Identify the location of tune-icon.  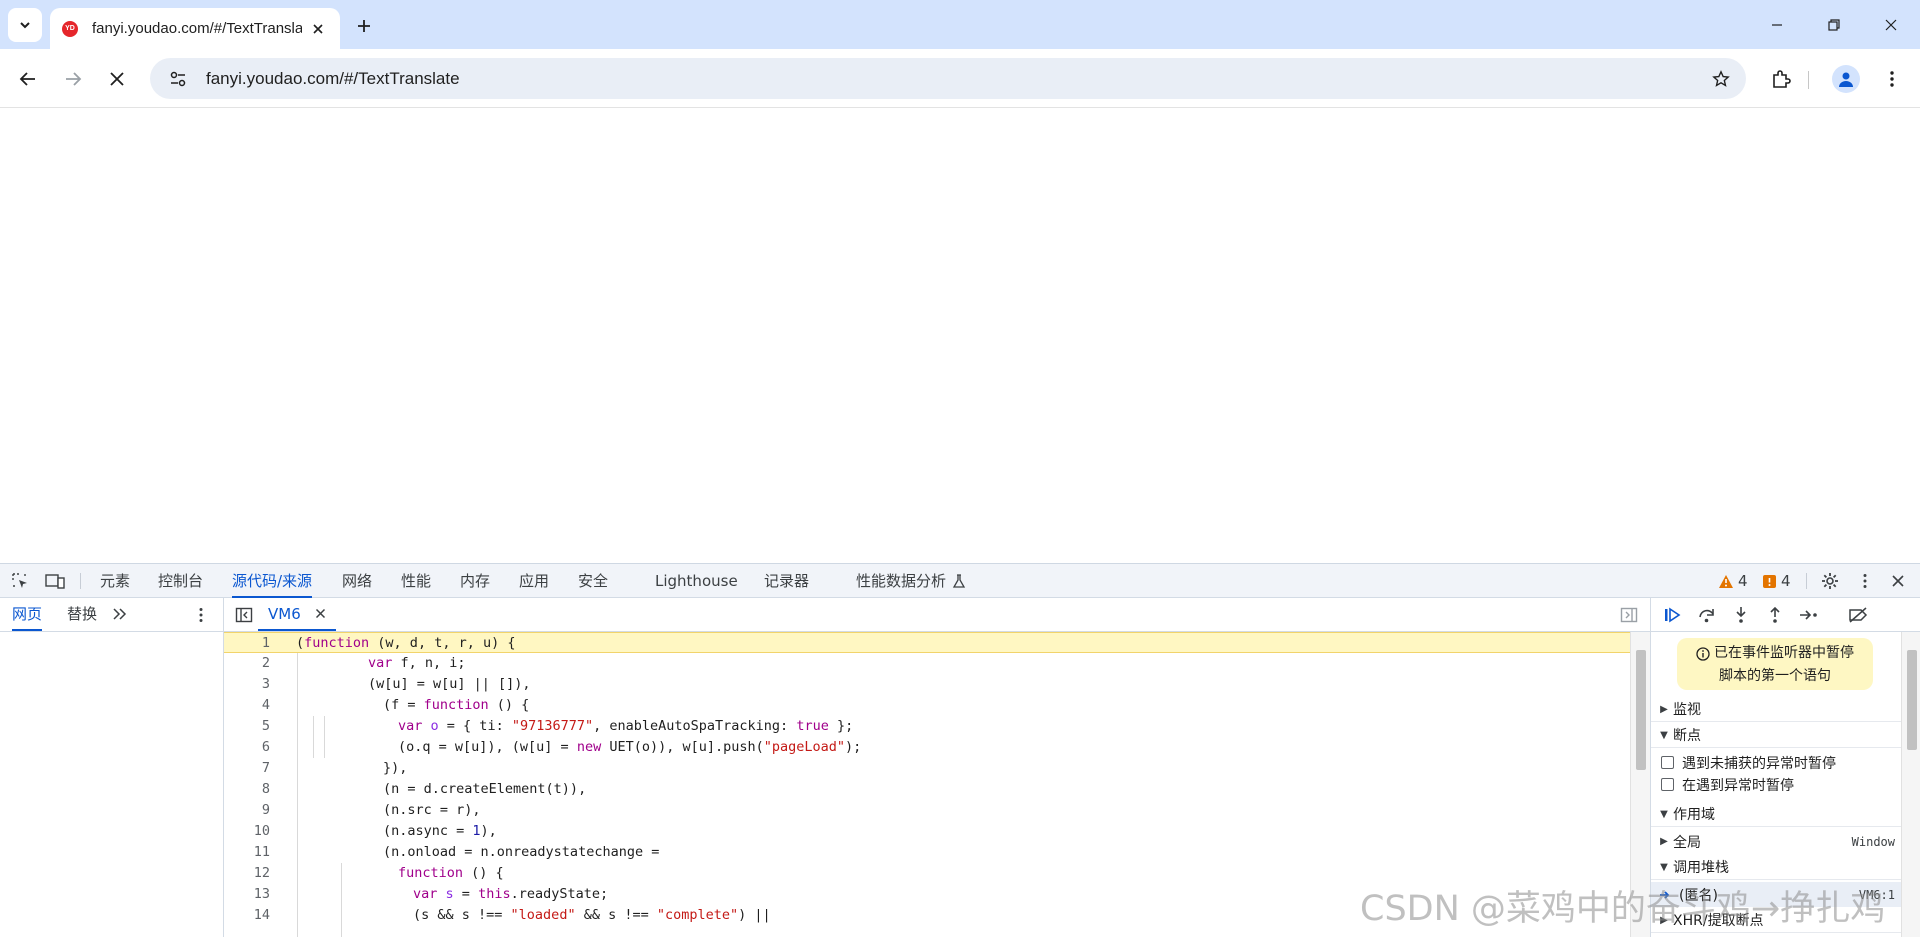
(178, 78).